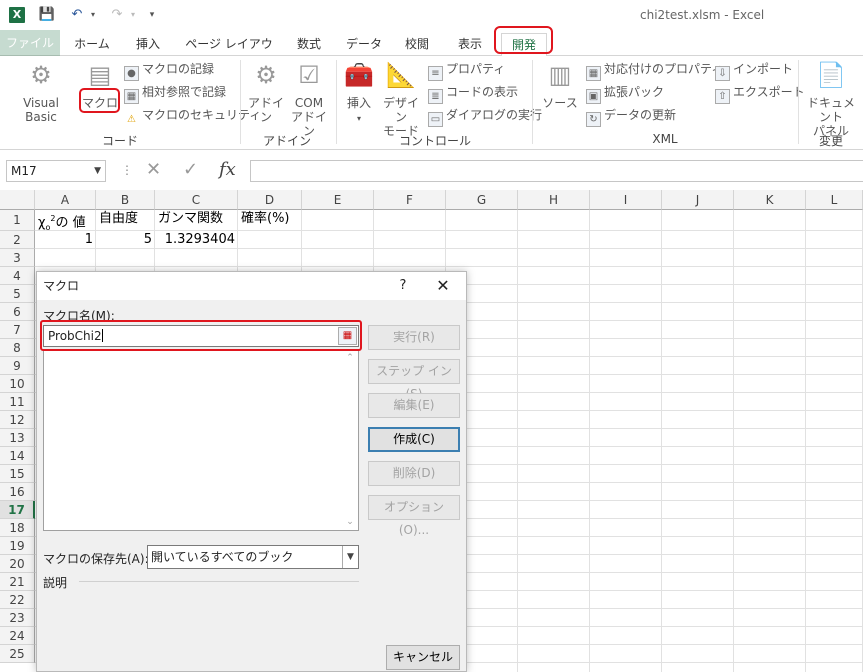 The image size is (863, 672). What do you see at coordinates (556, 171) in the screenshot?
I see `formula-input` at bounding box center [556, 171].